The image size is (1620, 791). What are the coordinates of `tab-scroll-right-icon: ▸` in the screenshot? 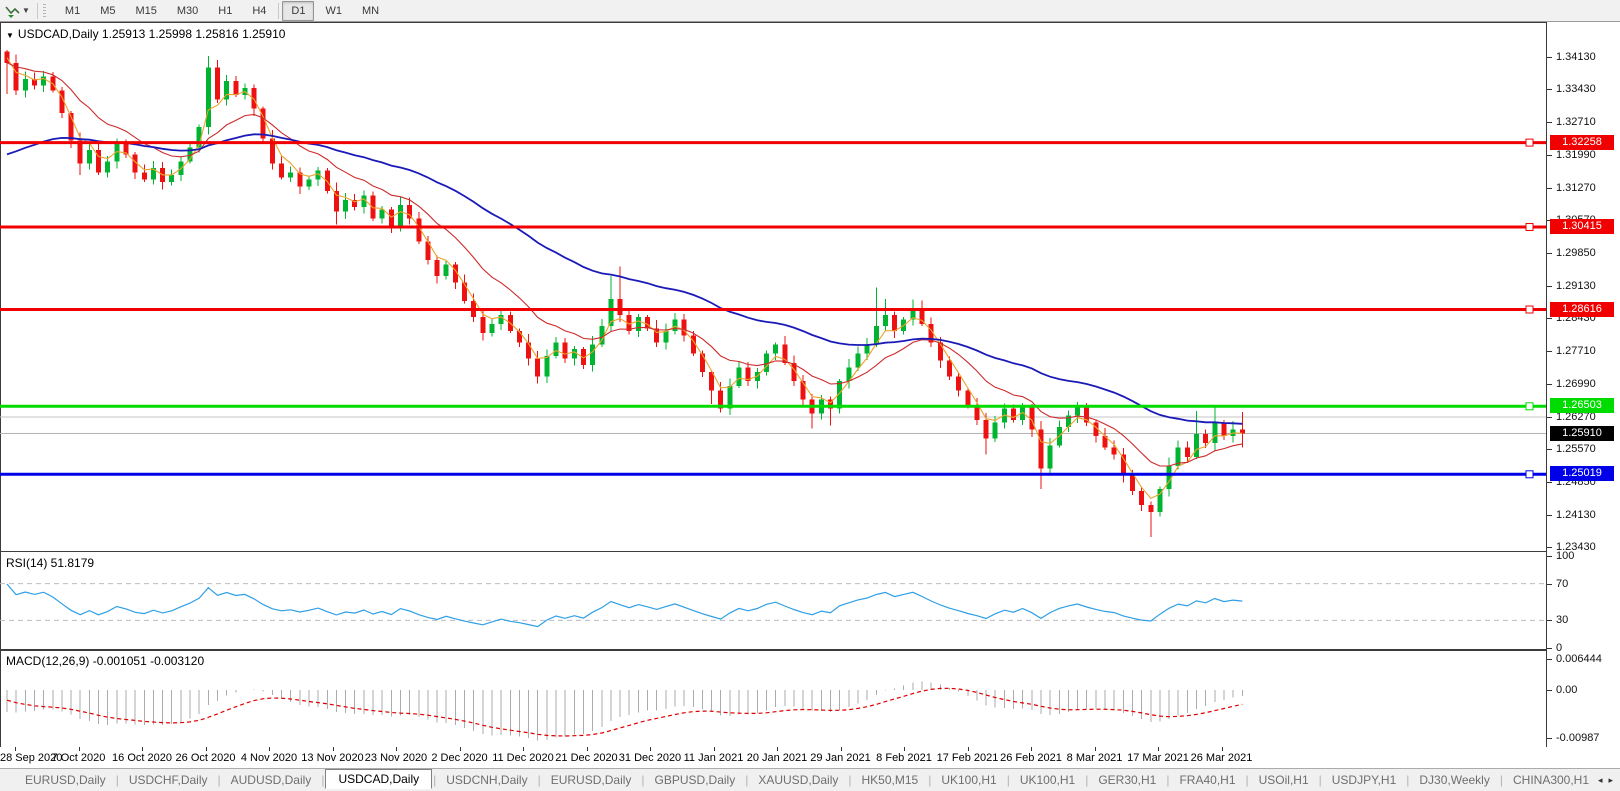 It's located at (1611, 780).